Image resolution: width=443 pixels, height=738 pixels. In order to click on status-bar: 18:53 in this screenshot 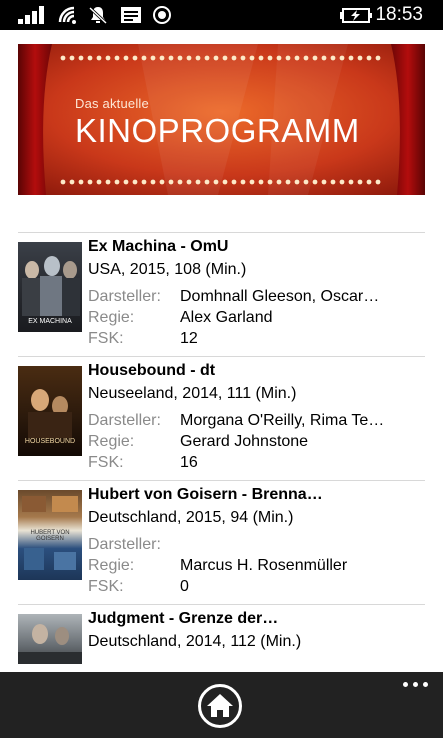, I will do `click(221, 15)`.